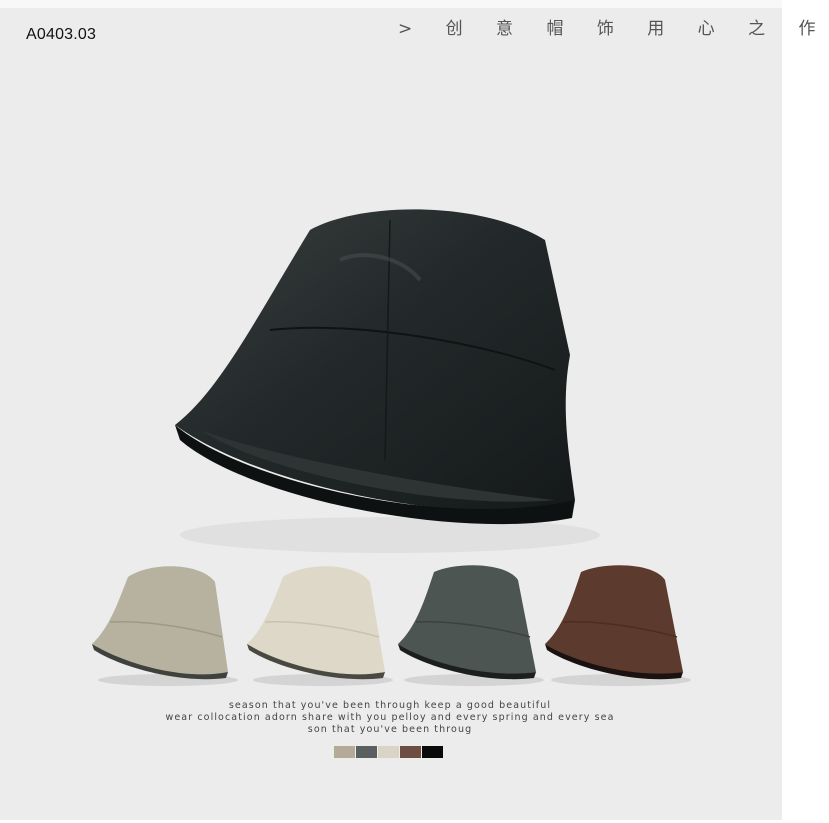 The image size is (829, 823). Describe the element at coordinates (390, 729) in the screenshot. I see `caption-line: son that you've been throug` at that location.